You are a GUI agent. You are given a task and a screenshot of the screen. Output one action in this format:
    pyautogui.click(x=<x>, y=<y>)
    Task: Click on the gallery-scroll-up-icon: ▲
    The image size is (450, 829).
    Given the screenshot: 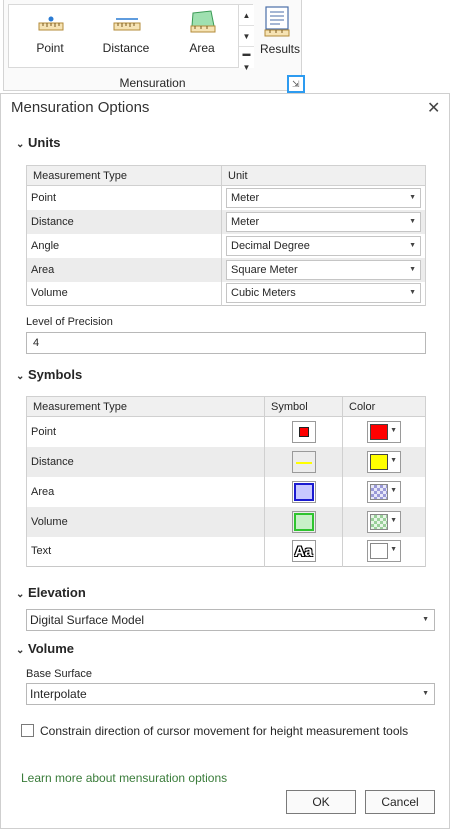 What is the action you would take?
    pyautogui.click(x=246, y=15)
    